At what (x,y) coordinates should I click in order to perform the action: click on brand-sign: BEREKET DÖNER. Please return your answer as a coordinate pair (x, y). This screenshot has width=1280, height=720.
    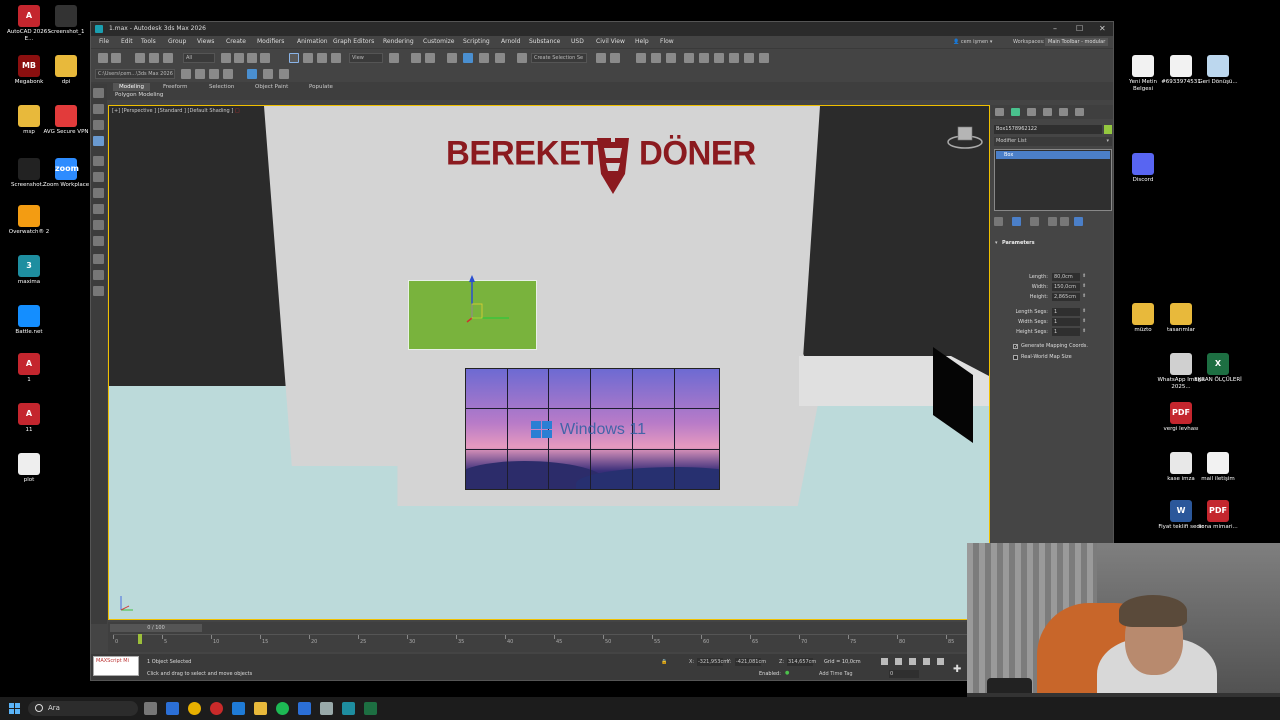
    Looking at the image, I should click on (601, 153).